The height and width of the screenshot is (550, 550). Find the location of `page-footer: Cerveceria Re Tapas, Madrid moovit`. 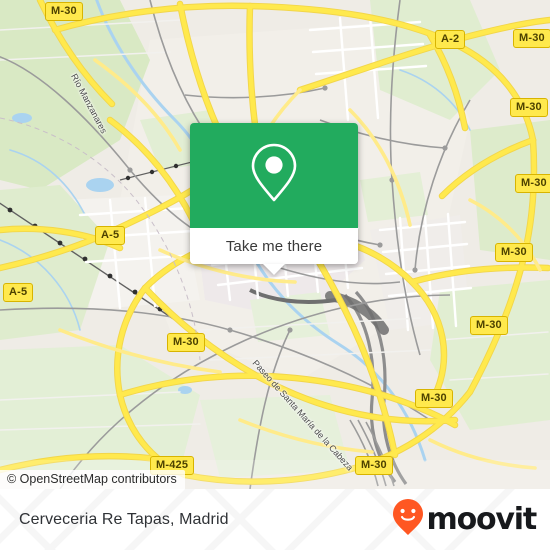

page-footer: Cerveceria Re Tapas, Madrid moovit is located at coordinates (275, 519).